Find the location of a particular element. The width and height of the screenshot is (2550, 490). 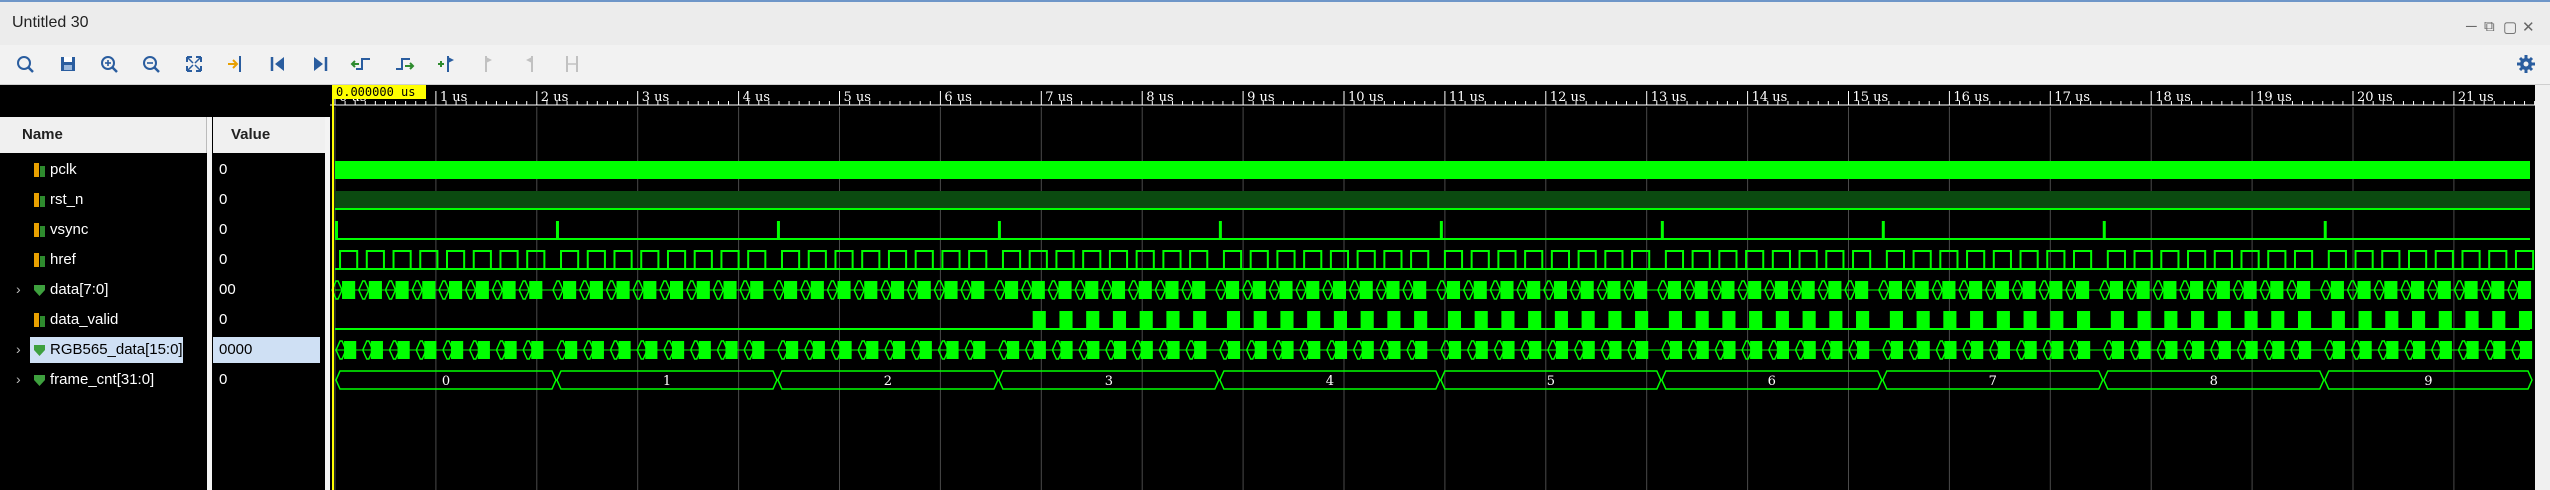

signal-row: href 0 is located at coordinates (165, 260).